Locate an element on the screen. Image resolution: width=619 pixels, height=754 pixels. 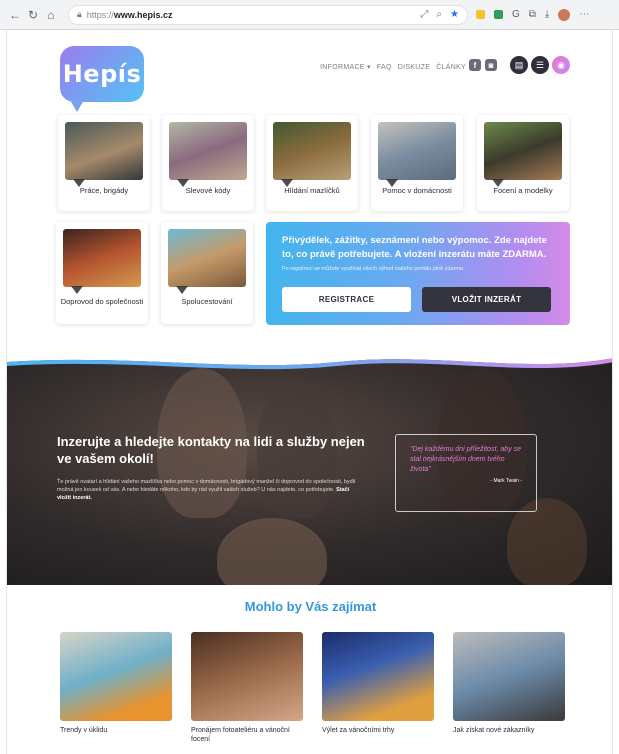
url-protocol: https:// is located at coordinates (100, 14).